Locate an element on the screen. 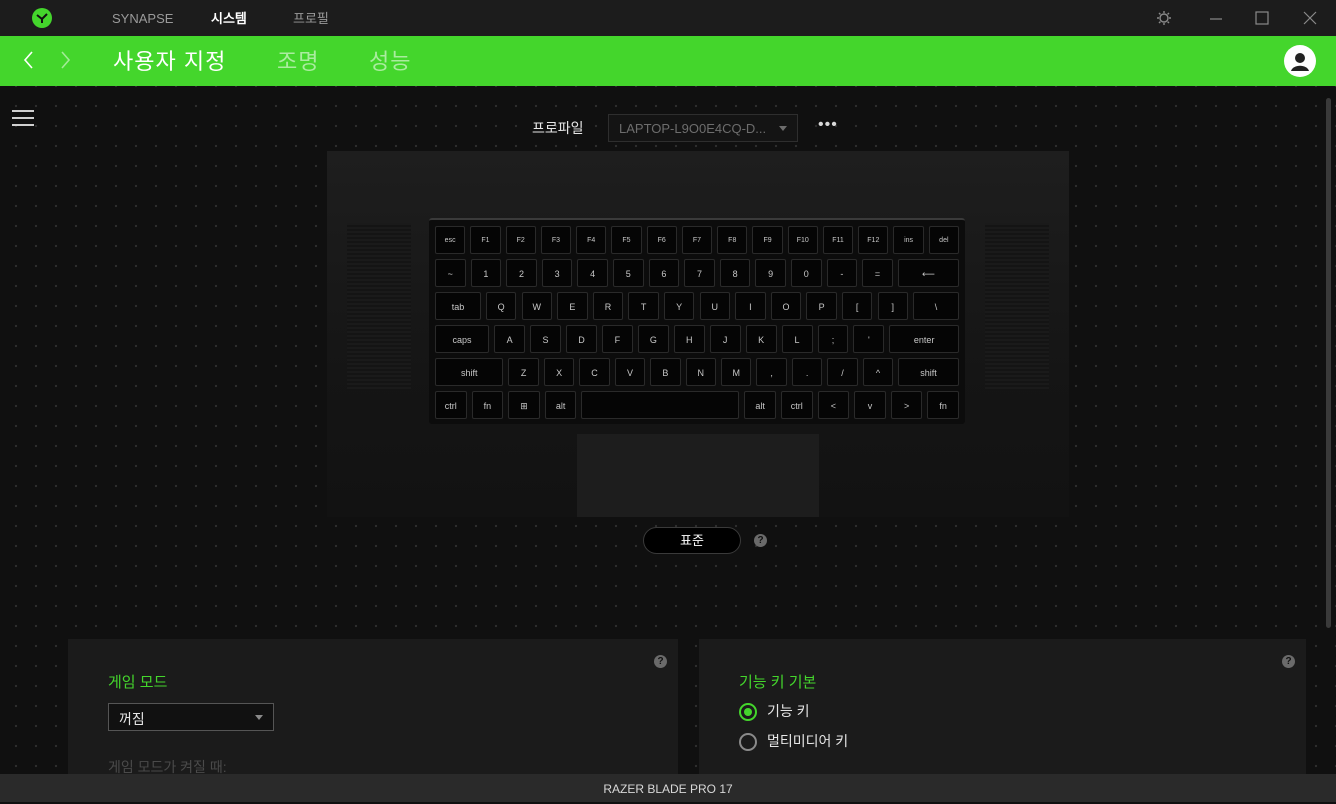  keyboard-key: F9 is located at coordinates (767, 240).